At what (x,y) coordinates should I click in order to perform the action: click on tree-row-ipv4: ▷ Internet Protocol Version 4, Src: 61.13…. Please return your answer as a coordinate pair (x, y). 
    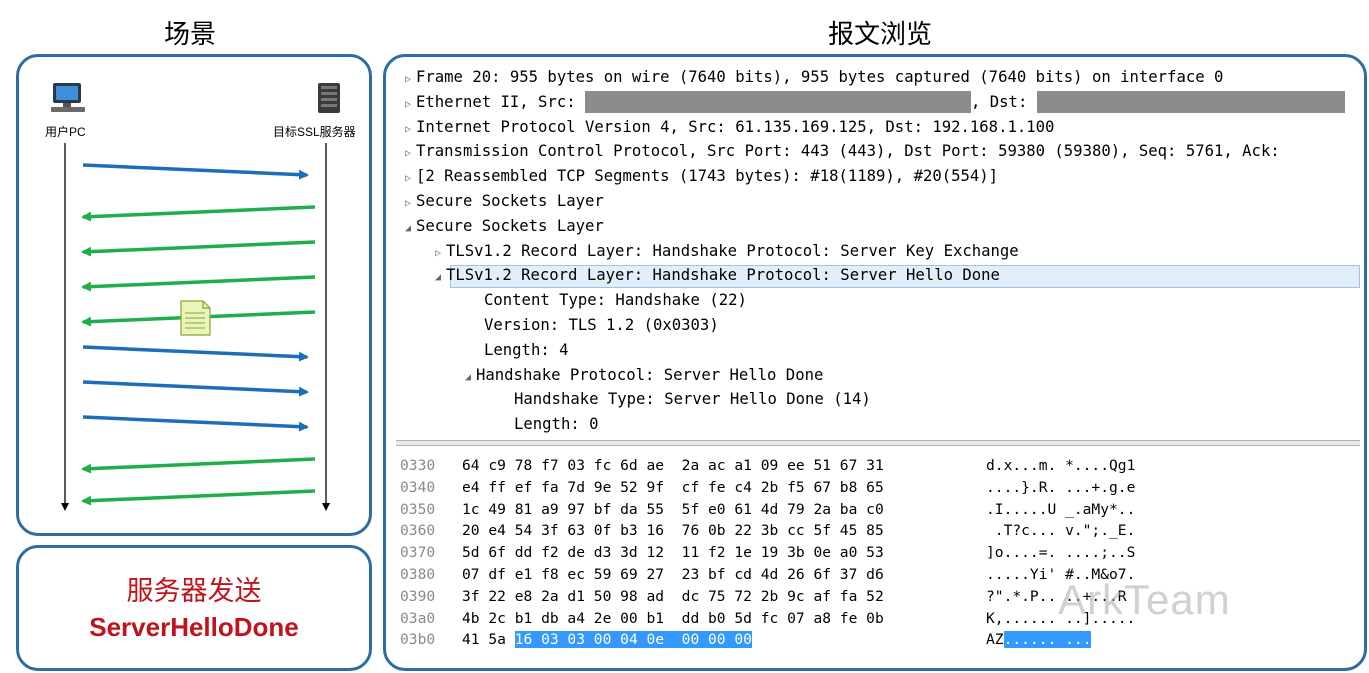
    Looking at the image, I should click on (875, 127).